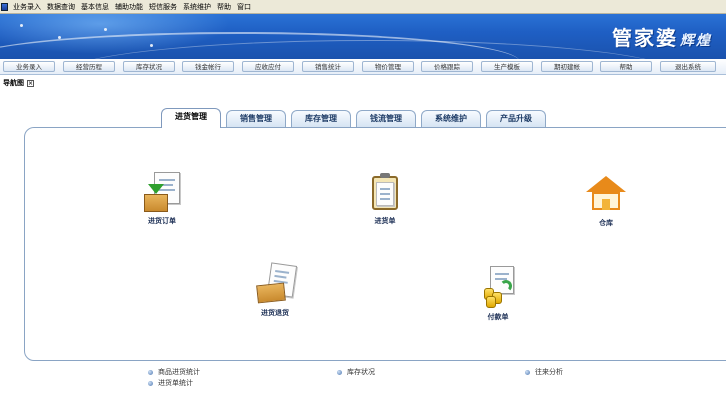 The image size is (726, 400). Describe the element at coordinates (275, 313) in the screenshot. I see `tile-label: 进货退货` at that location.